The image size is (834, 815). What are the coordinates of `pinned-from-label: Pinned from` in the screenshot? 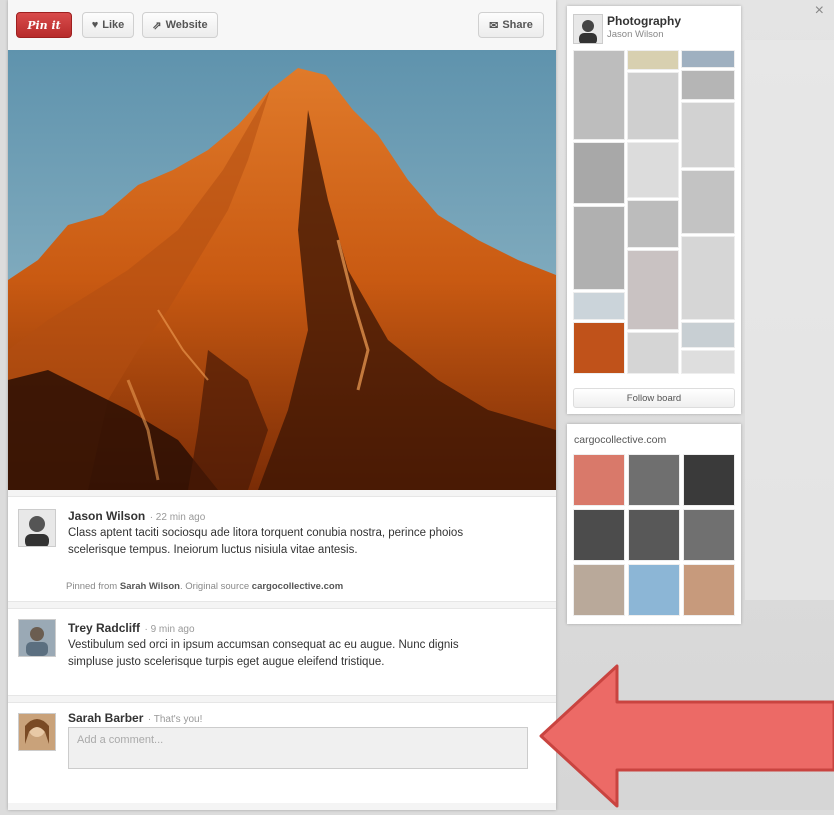 It's located at (92, 586).